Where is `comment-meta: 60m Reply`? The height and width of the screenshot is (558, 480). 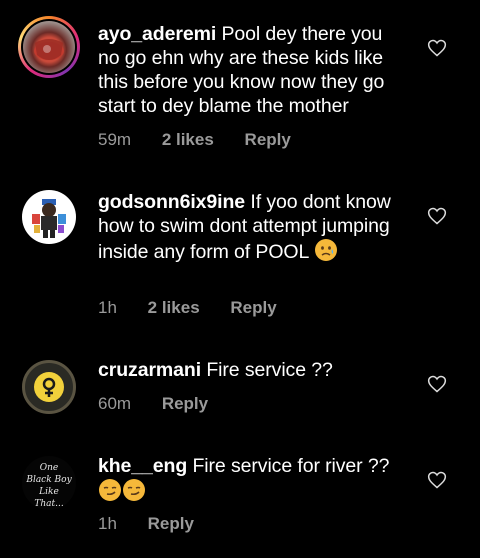 comment-meta: 60m Reply is located at coordinates (166, 404).